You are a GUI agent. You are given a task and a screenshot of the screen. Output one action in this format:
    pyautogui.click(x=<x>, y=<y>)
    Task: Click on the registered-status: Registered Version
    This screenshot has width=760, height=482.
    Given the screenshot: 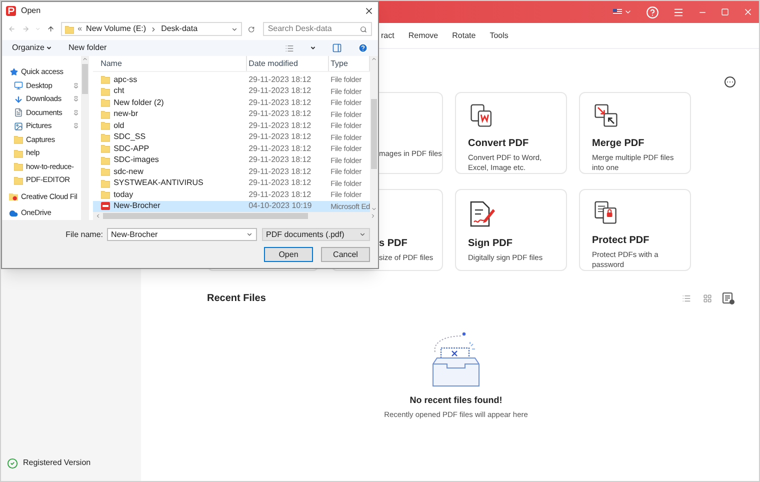 What is the action you would take?
    pyautogui.click(x=57, y=463)
    